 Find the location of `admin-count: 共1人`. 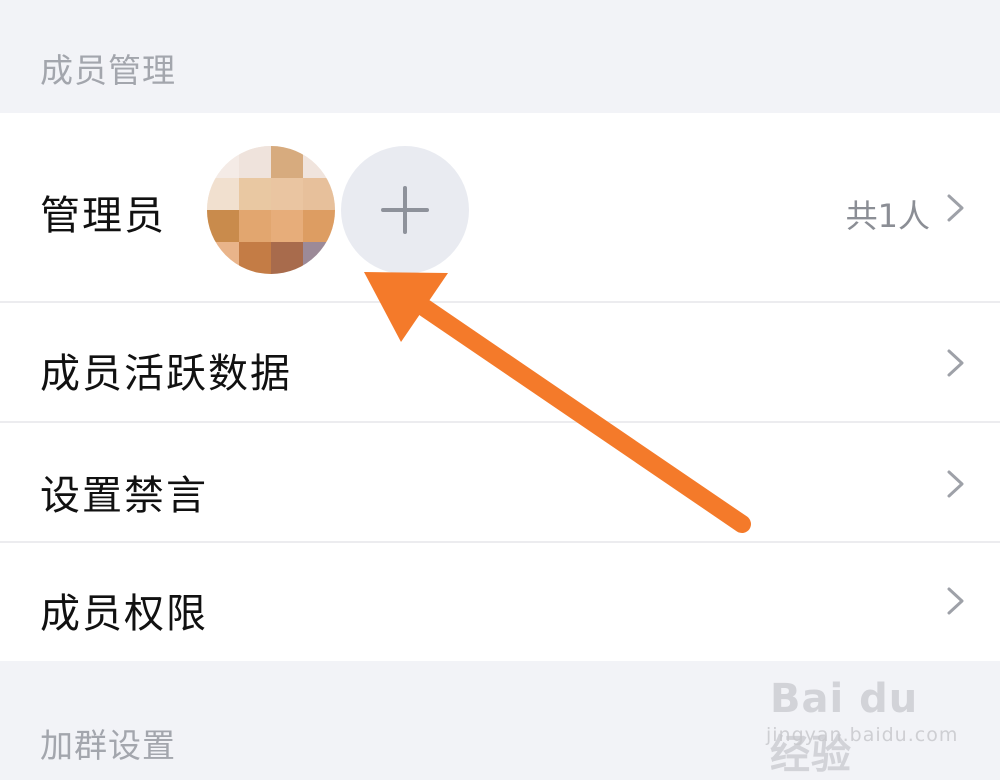

admin-count: 共1人 is located at coordinates (887, 216).